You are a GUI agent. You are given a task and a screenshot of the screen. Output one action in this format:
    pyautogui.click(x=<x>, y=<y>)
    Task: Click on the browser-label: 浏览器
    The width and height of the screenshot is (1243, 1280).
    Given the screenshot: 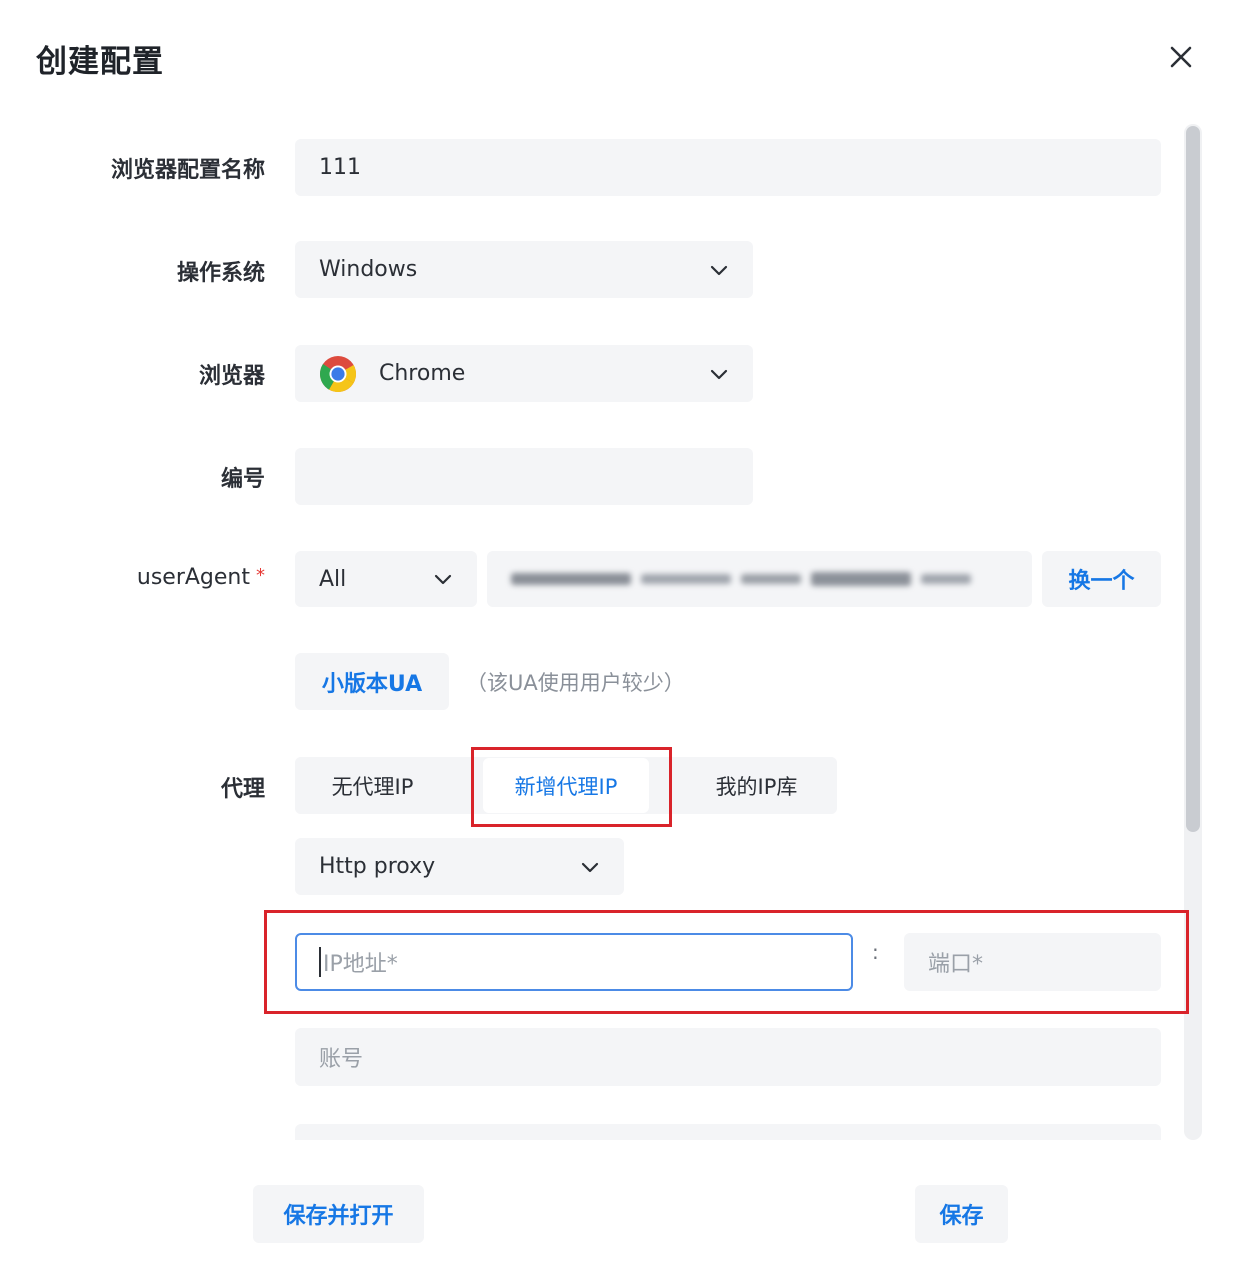 What is the action you would take?
    pyautogui.click(x=231, y=376)
    